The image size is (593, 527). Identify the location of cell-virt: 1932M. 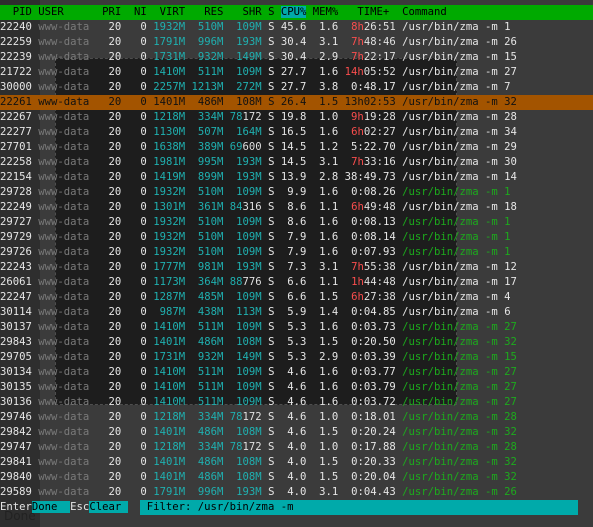
(169, 237).